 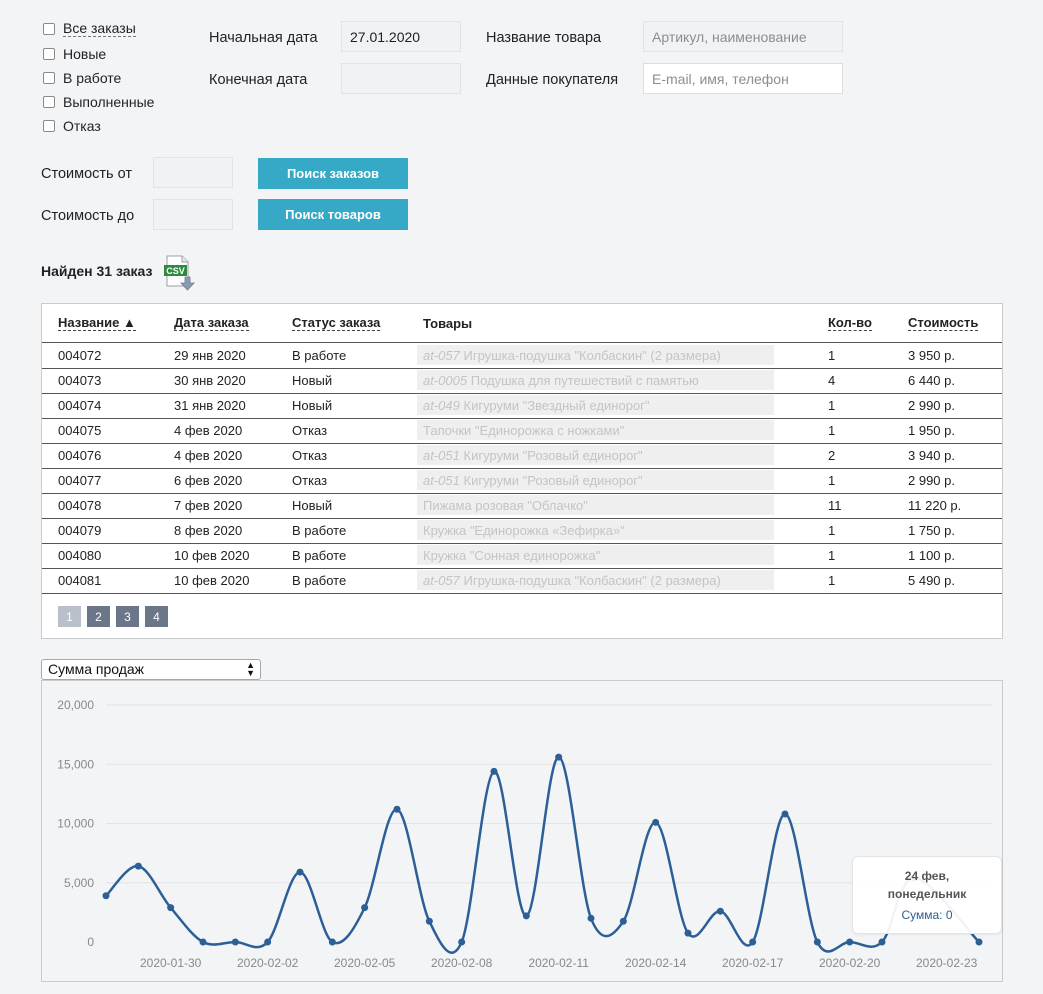 What do you see at coordinates (127, 616) in the screenshot?
I see `page-button-3: 3` at bounding box center [127, 616].